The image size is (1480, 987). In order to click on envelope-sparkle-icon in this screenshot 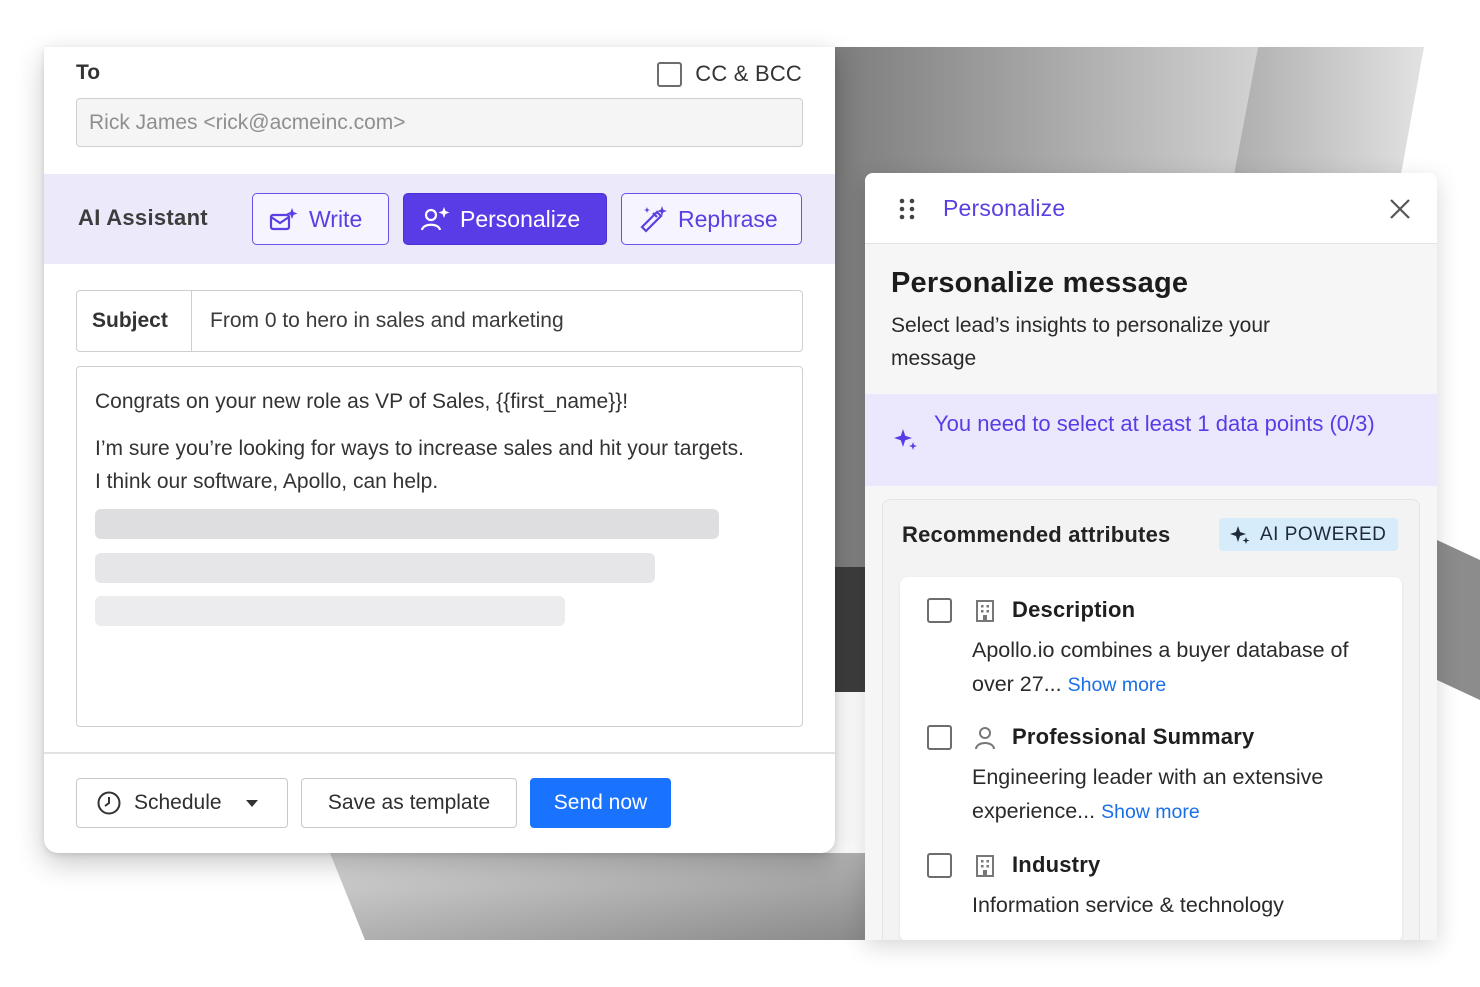, I will do `click(283, 219)`.